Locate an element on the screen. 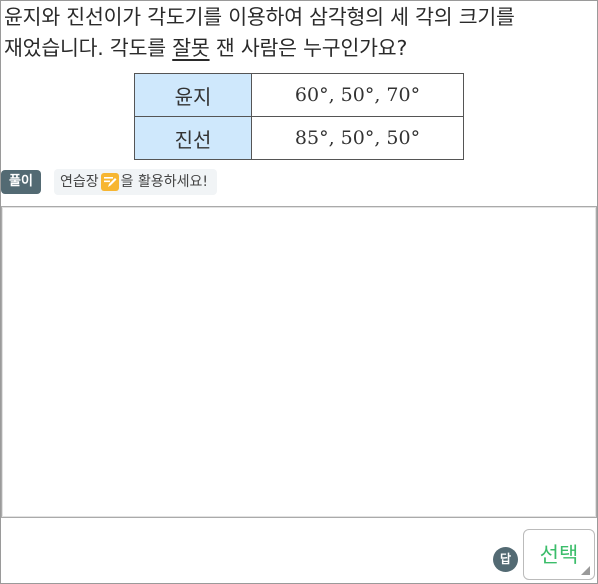 The image size is (598, 584). table-cell-name: 진선 is located at coordinates (193, 138).